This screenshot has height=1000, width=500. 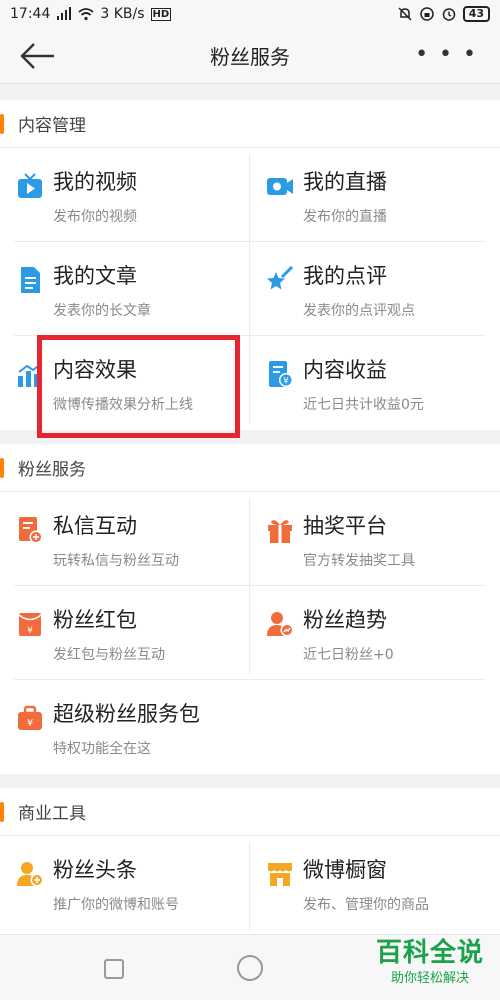 What do you see at coordinates (363, 405) in the screenshot?
I see `item-subtitle: 近七日共计收益0元` at bounding box center [363, 405].